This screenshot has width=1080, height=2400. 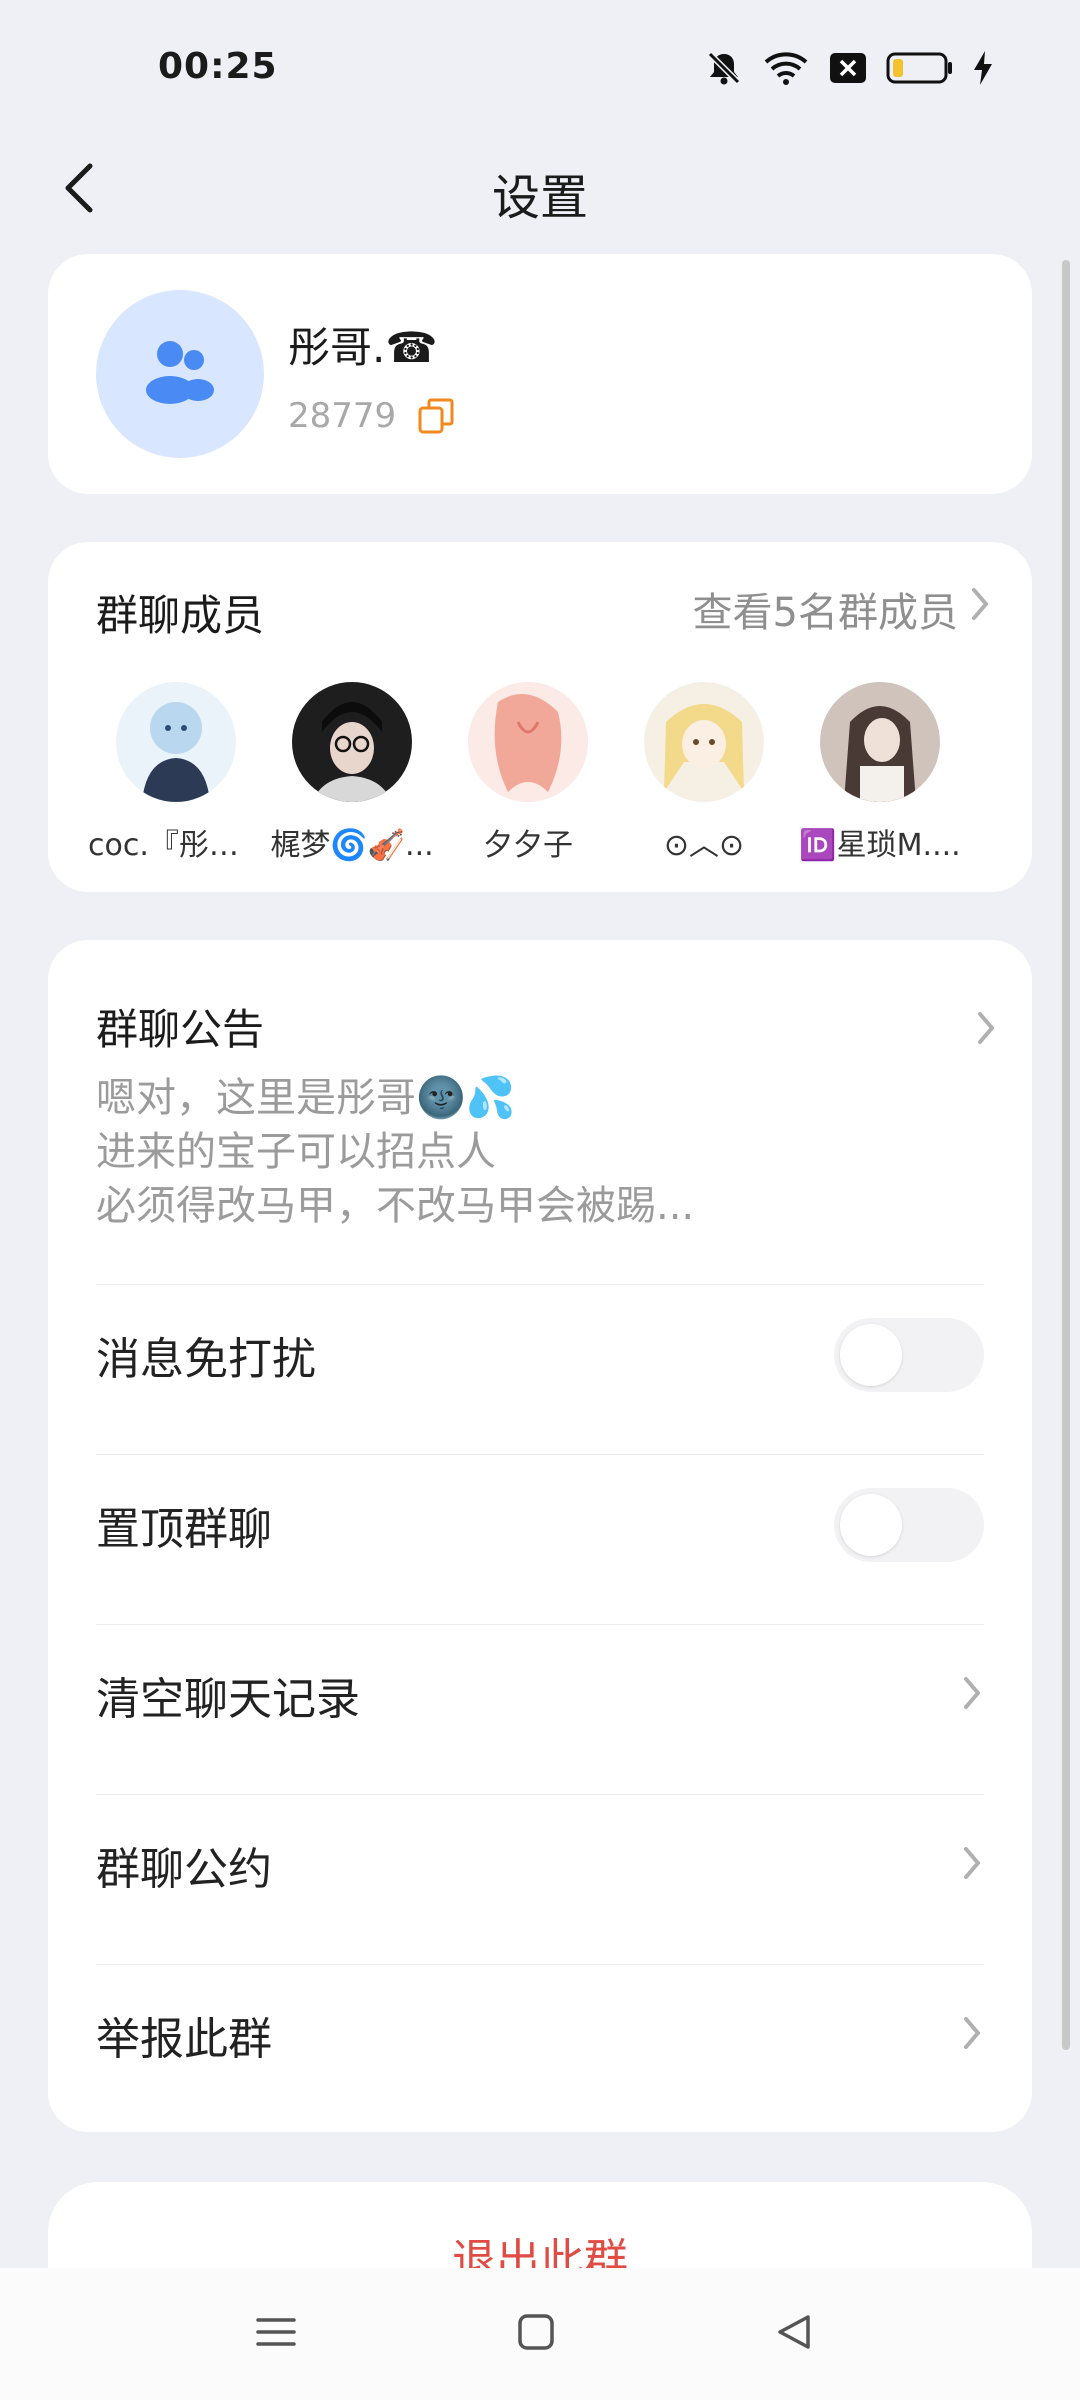 I want to click on member-item: 夕夕子, so click(x=528, y=773).